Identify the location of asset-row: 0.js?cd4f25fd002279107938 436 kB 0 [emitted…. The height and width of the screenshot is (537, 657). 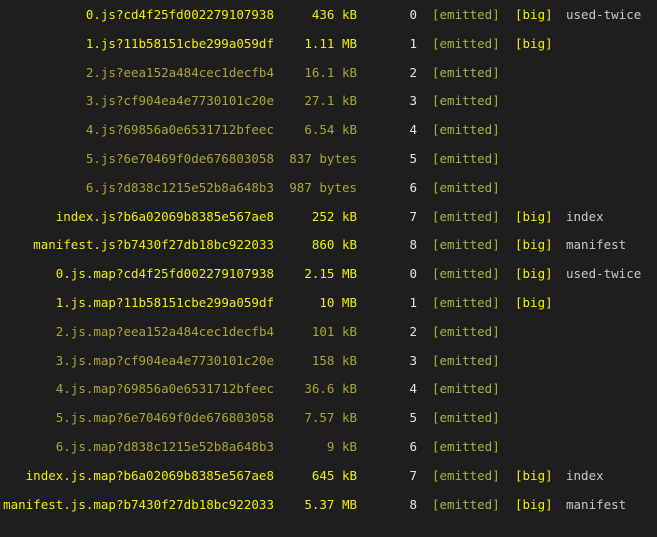
(328, 15).